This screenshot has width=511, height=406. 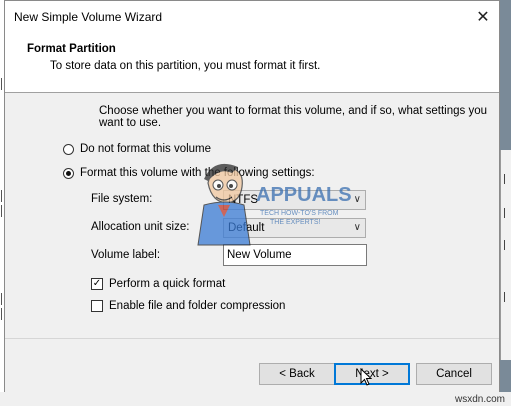 What do you see at coordinates (122, 199) in the screenshot?
I see `file-system-label: File system:` at bounding box center [122, 199].